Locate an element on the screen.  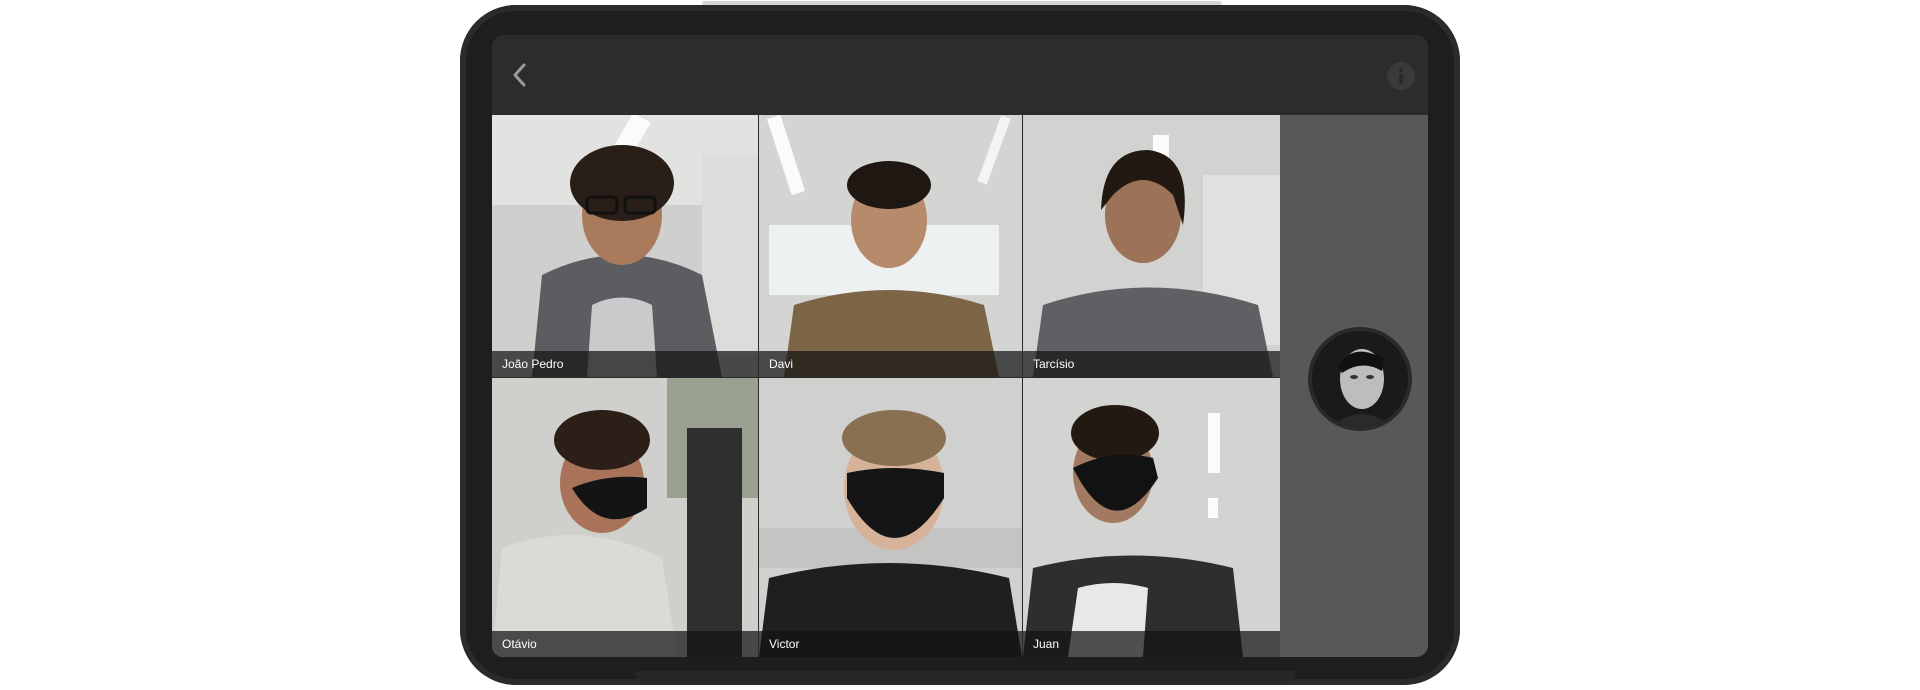
participant-name: Otávio is located at coordinates (625, 644).